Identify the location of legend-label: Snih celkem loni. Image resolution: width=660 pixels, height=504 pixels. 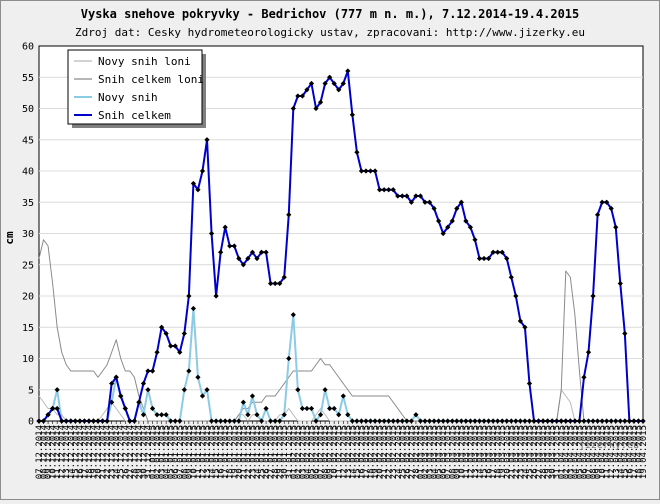
(151, 79).